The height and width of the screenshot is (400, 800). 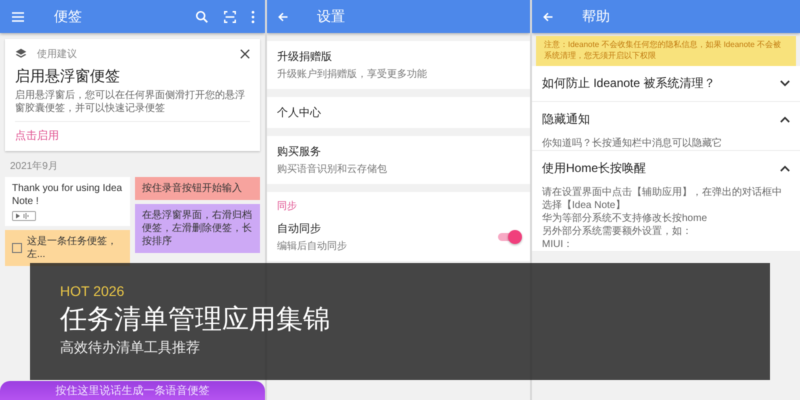 What do you see at coordinates (666, 51) in the screenshot?
I see `notice-banner: 注意：Ideanote 不会收集任何您的隐私信息，如果 Ideanote 不会被系统清理，您无须开启以下权限` at bounding box center [666, 51].